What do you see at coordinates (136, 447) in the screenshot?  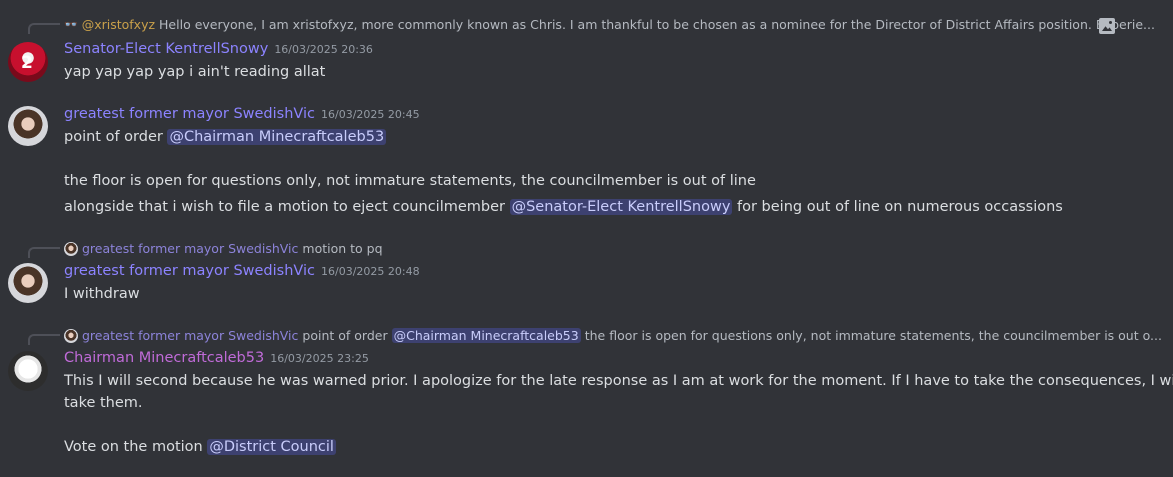 I see `message-text-part: Vote on the motion` at bounding box center [136, 447].